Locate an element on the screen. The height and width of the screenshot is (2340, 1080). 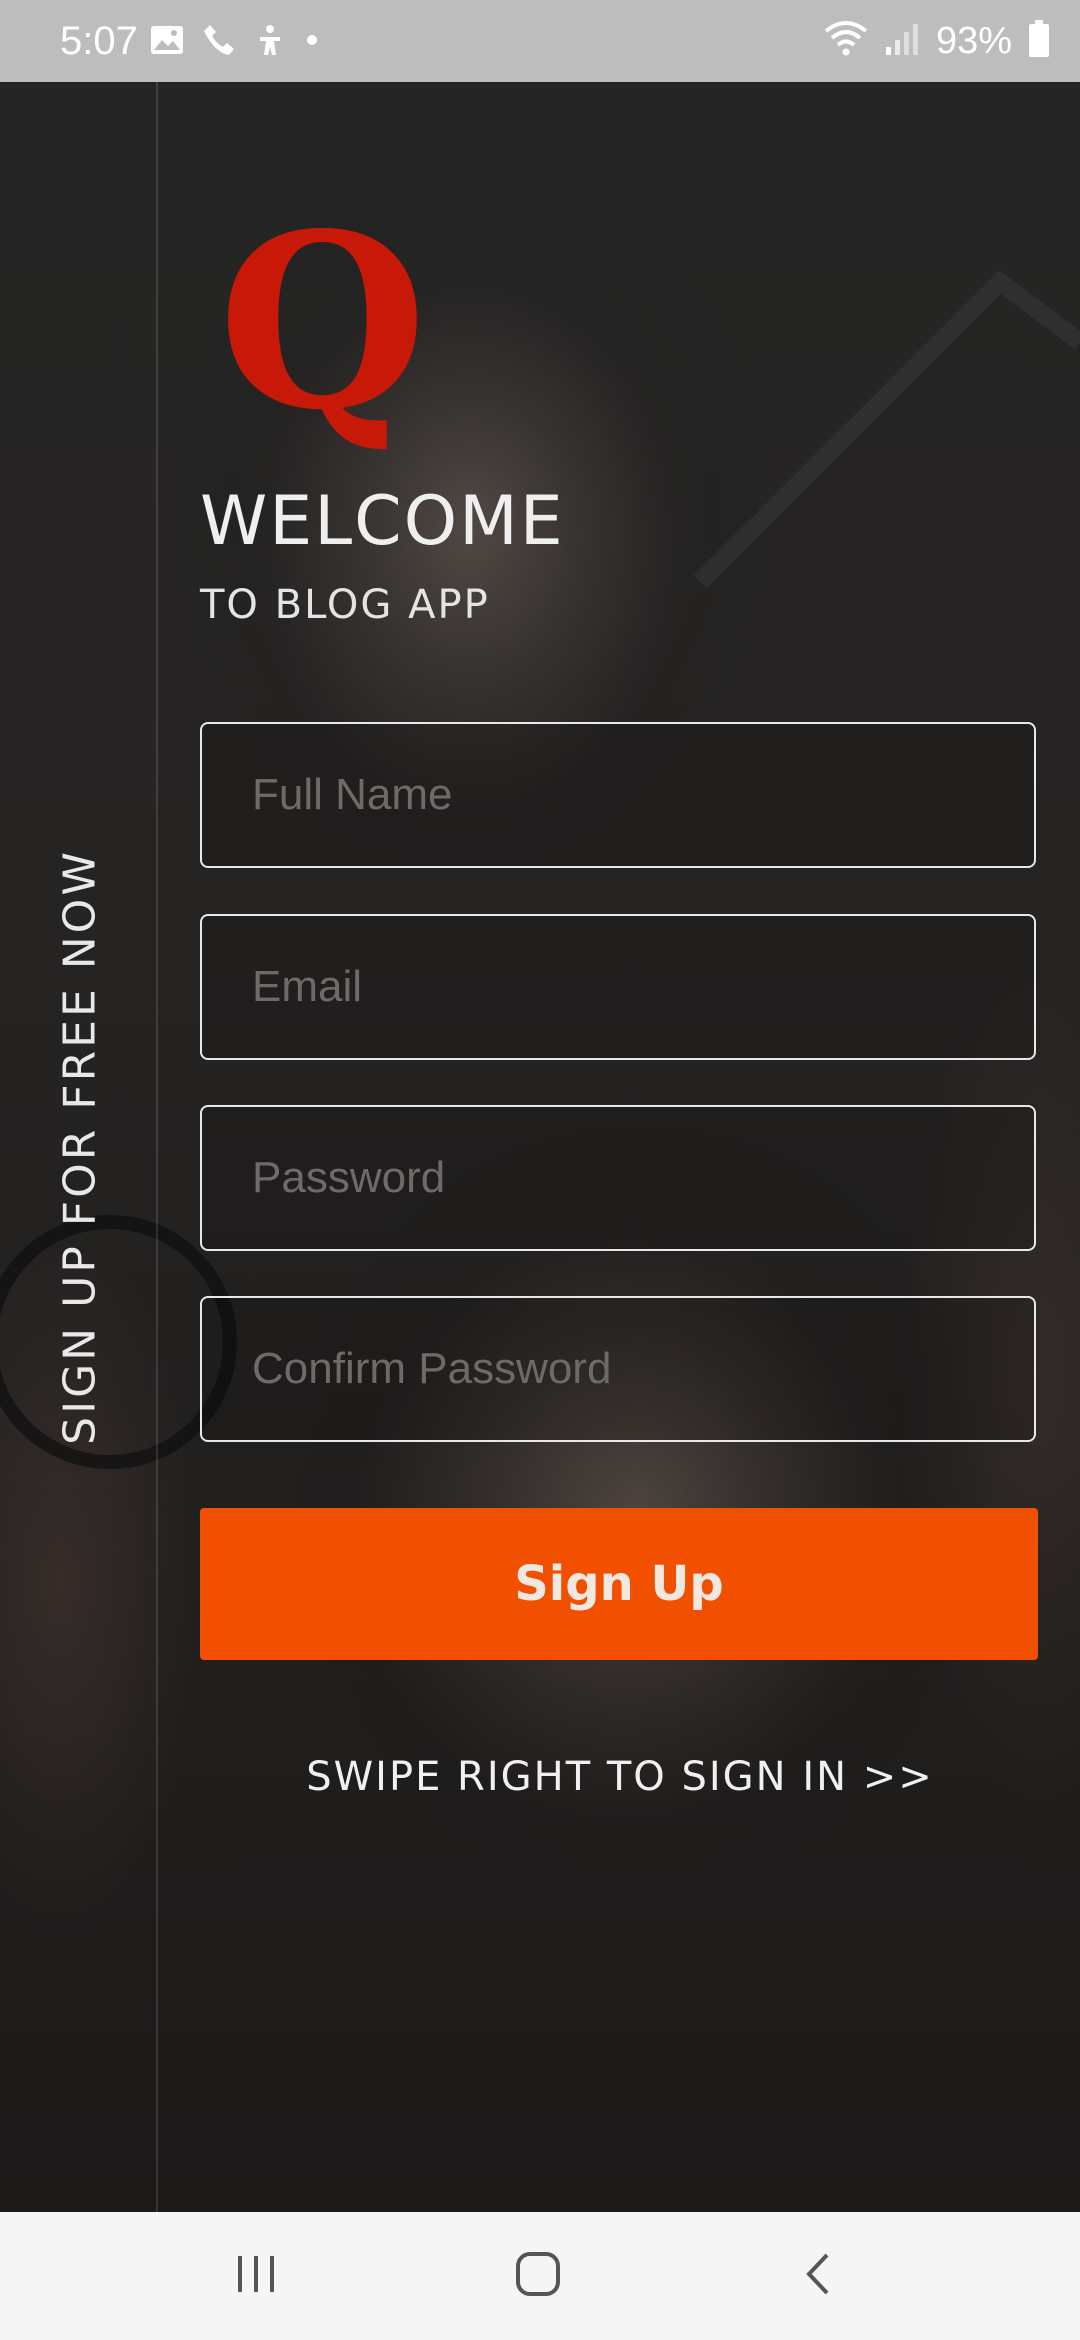
back-icon is located at coordinates (818, 2276).